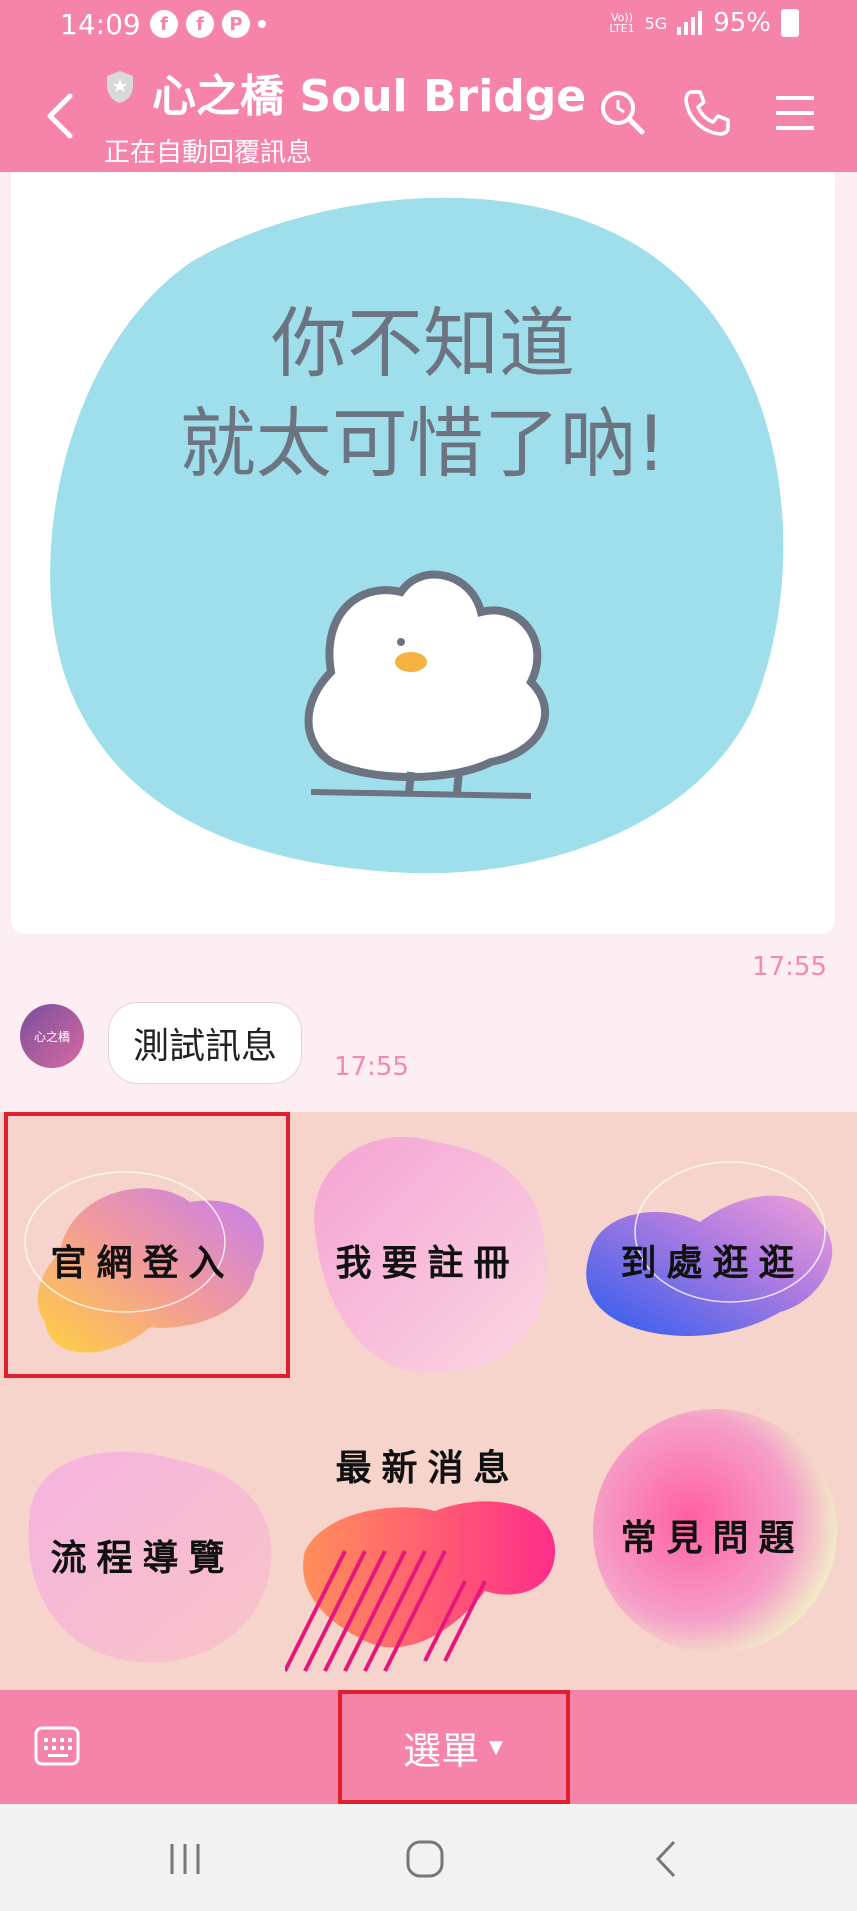 The image size is (857, 1911). Describe the element at coordinates (425, 1859) in the screenshot. I see `home-icon` at that location.